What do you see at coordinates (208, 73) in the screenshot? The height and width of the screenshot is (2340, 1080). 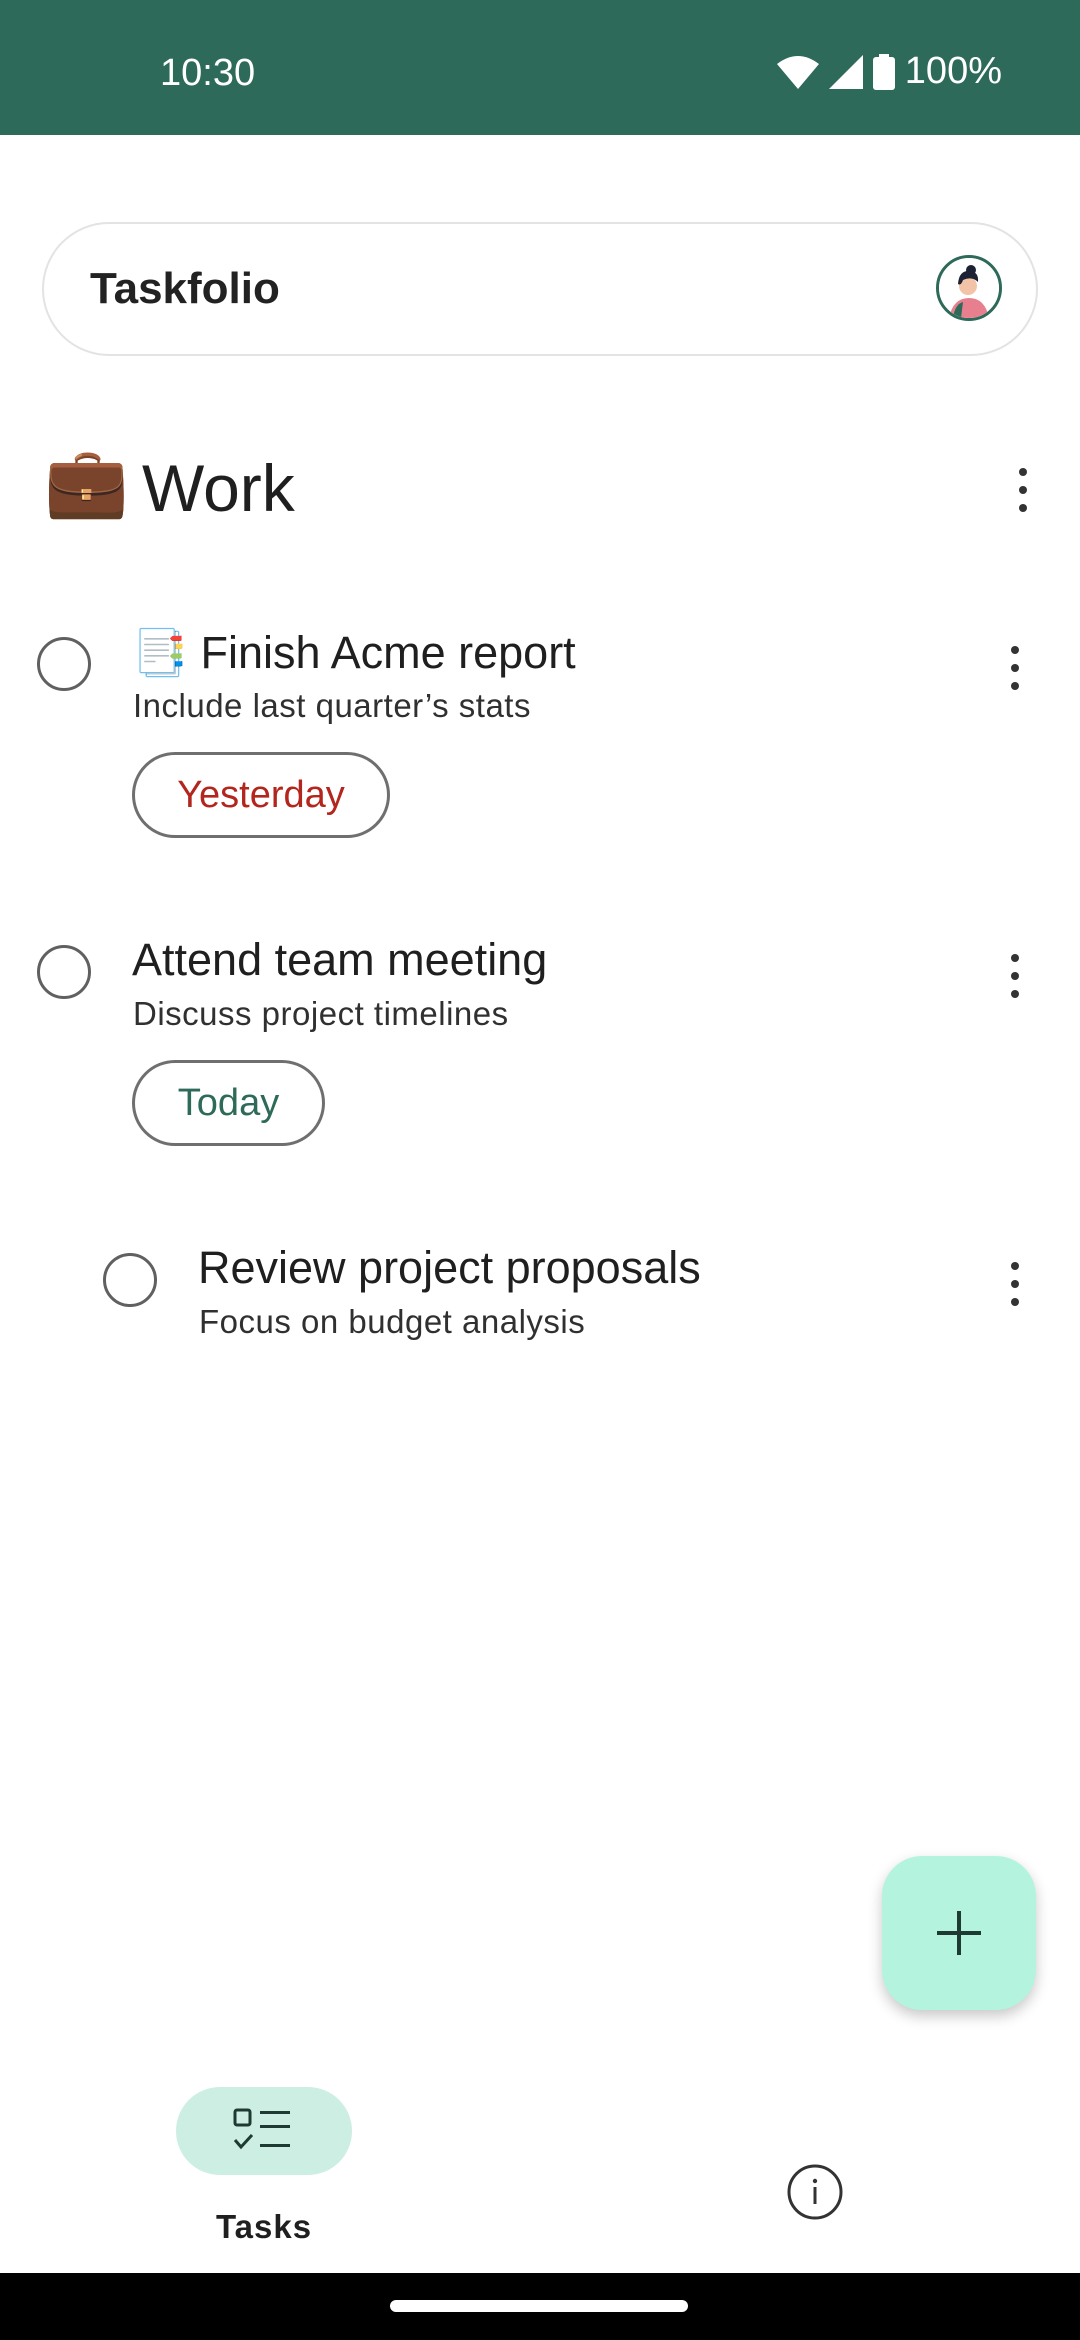 I see `status-time: 10:30` at bounding box center [208, 73].